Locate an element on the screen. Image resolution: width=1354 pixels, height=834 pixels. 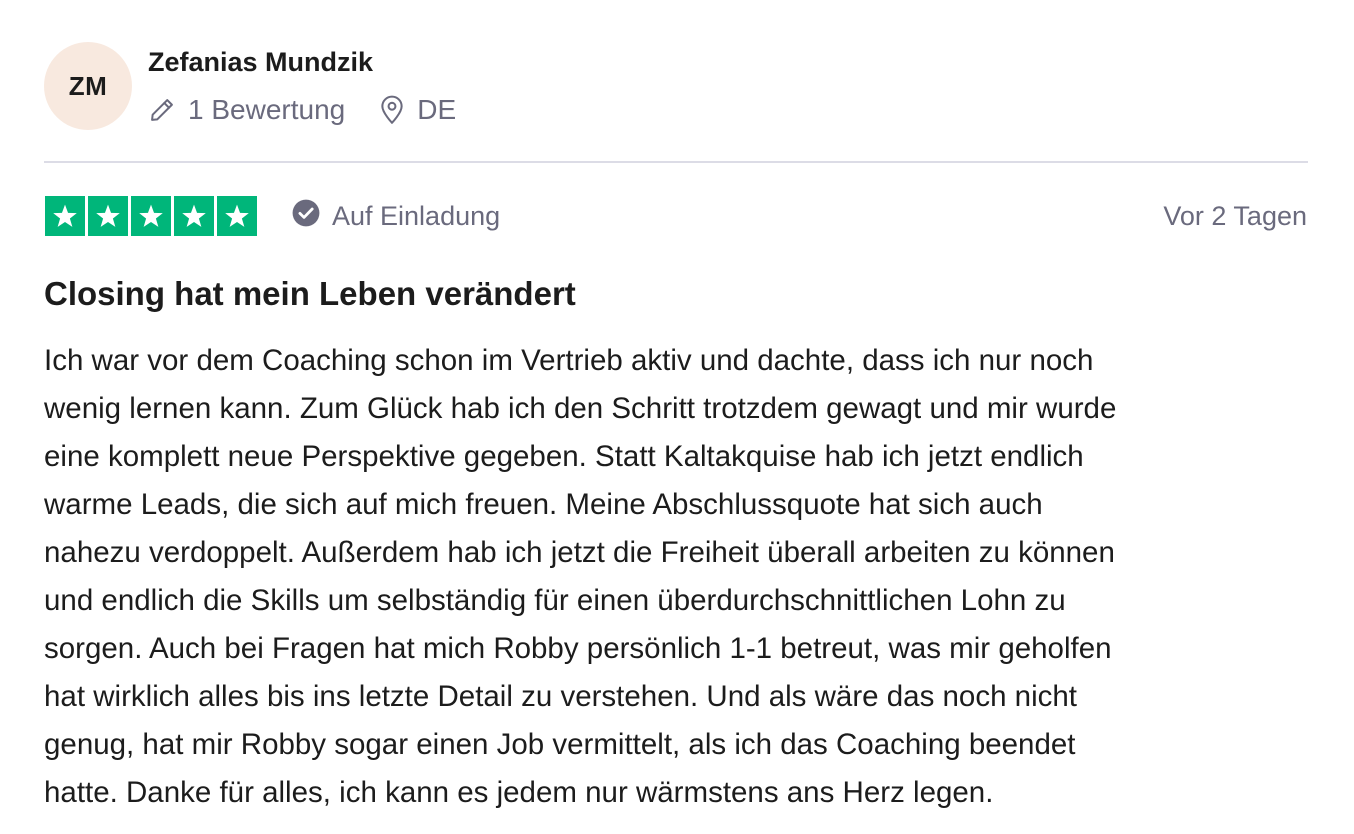
star-rating is located at coordinates (151, 216).